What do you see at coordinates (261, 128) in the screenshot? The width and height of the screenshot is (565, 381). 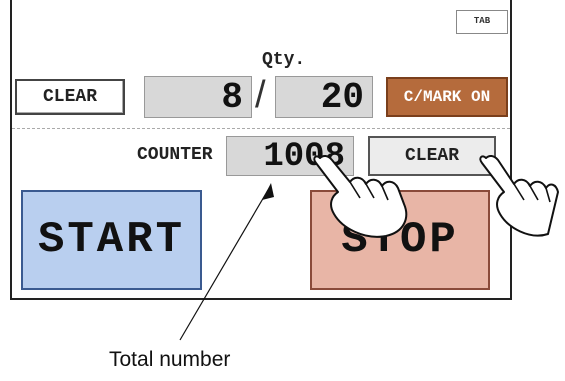 I see `divider` at bounding box center [261, 128].